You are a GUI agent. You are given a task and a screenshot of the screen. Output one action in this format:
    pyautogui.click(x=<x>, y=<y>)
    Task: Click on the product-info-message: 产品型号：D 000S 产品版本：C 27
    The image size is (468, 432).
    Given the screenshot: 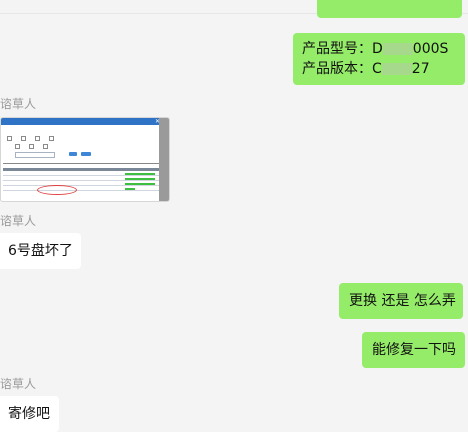 What is the action you would take?
    pyautogui.click(x=379, y=59)
    